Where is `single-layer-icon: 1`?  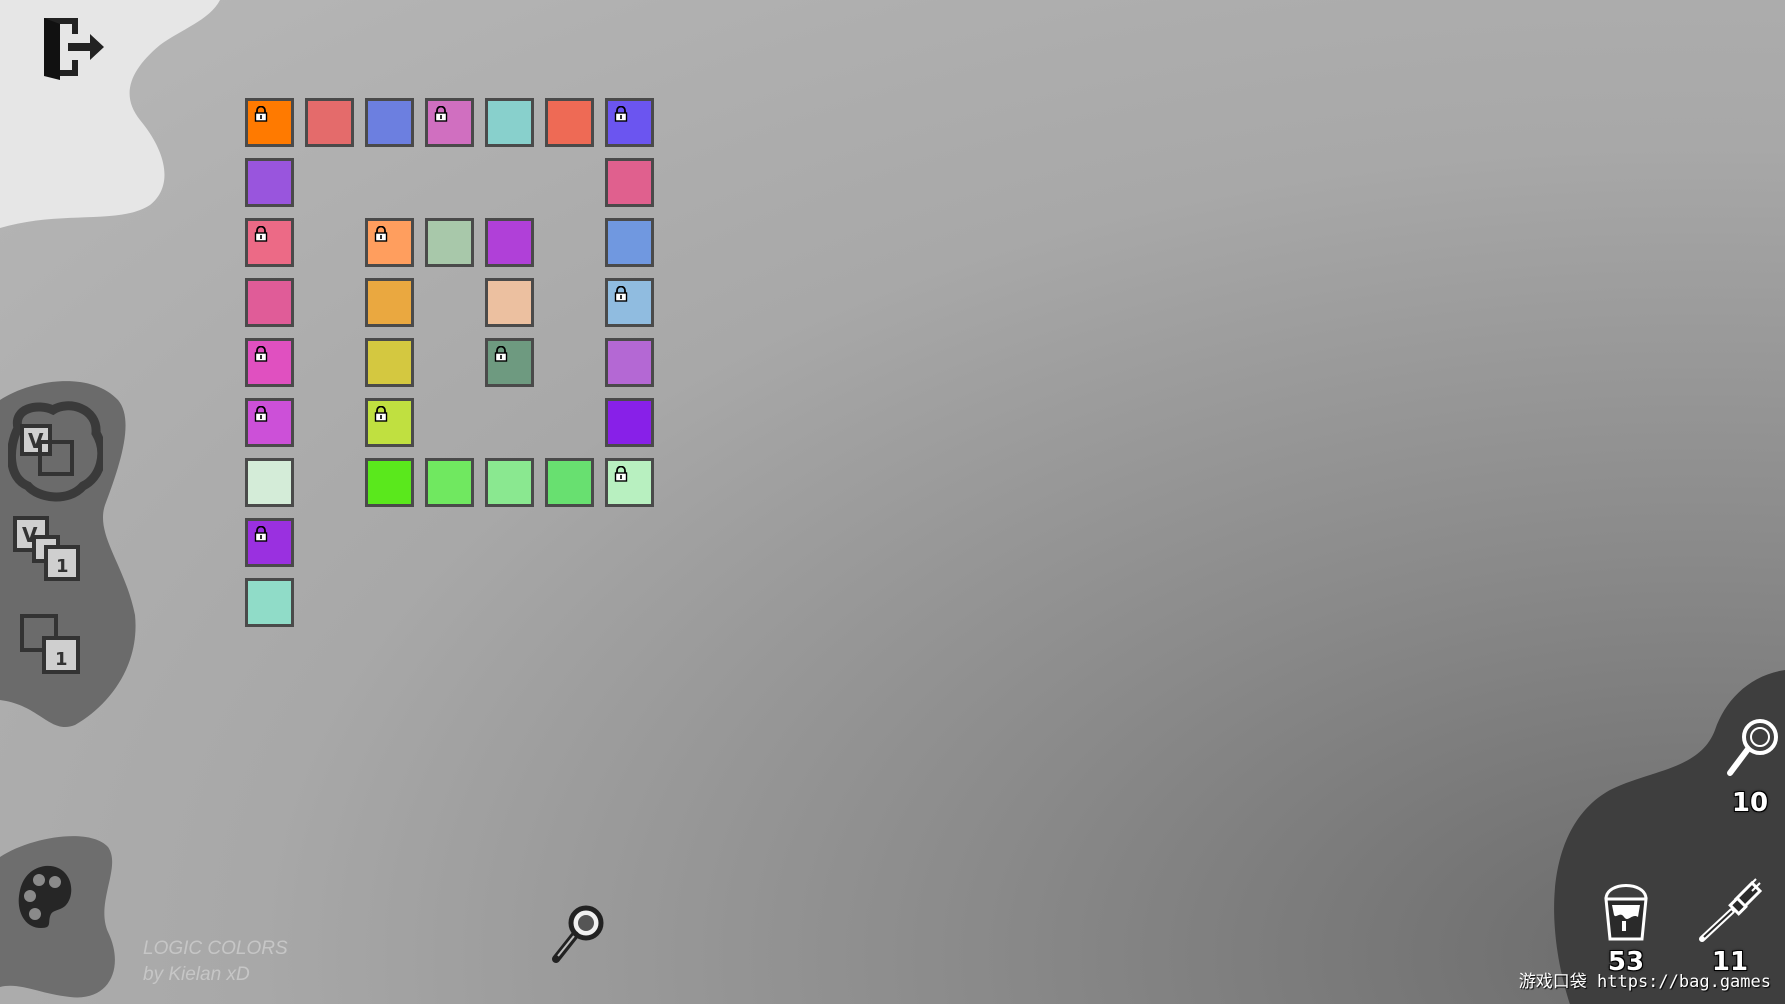 single-layer-icon: 1 is located at coordinates (50, 644).